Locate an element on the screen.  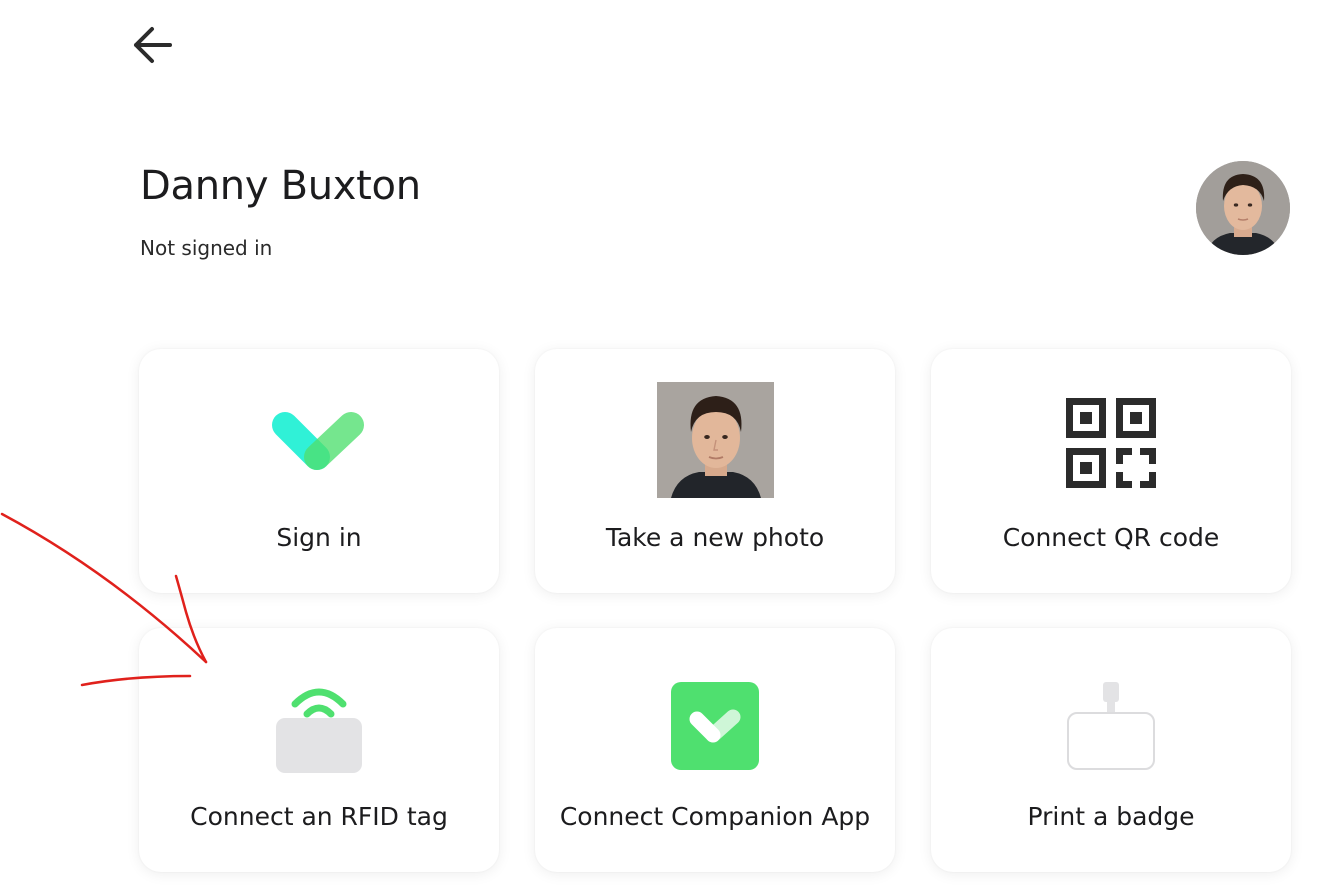
badge-icon is located at coordinates (1111, 726).